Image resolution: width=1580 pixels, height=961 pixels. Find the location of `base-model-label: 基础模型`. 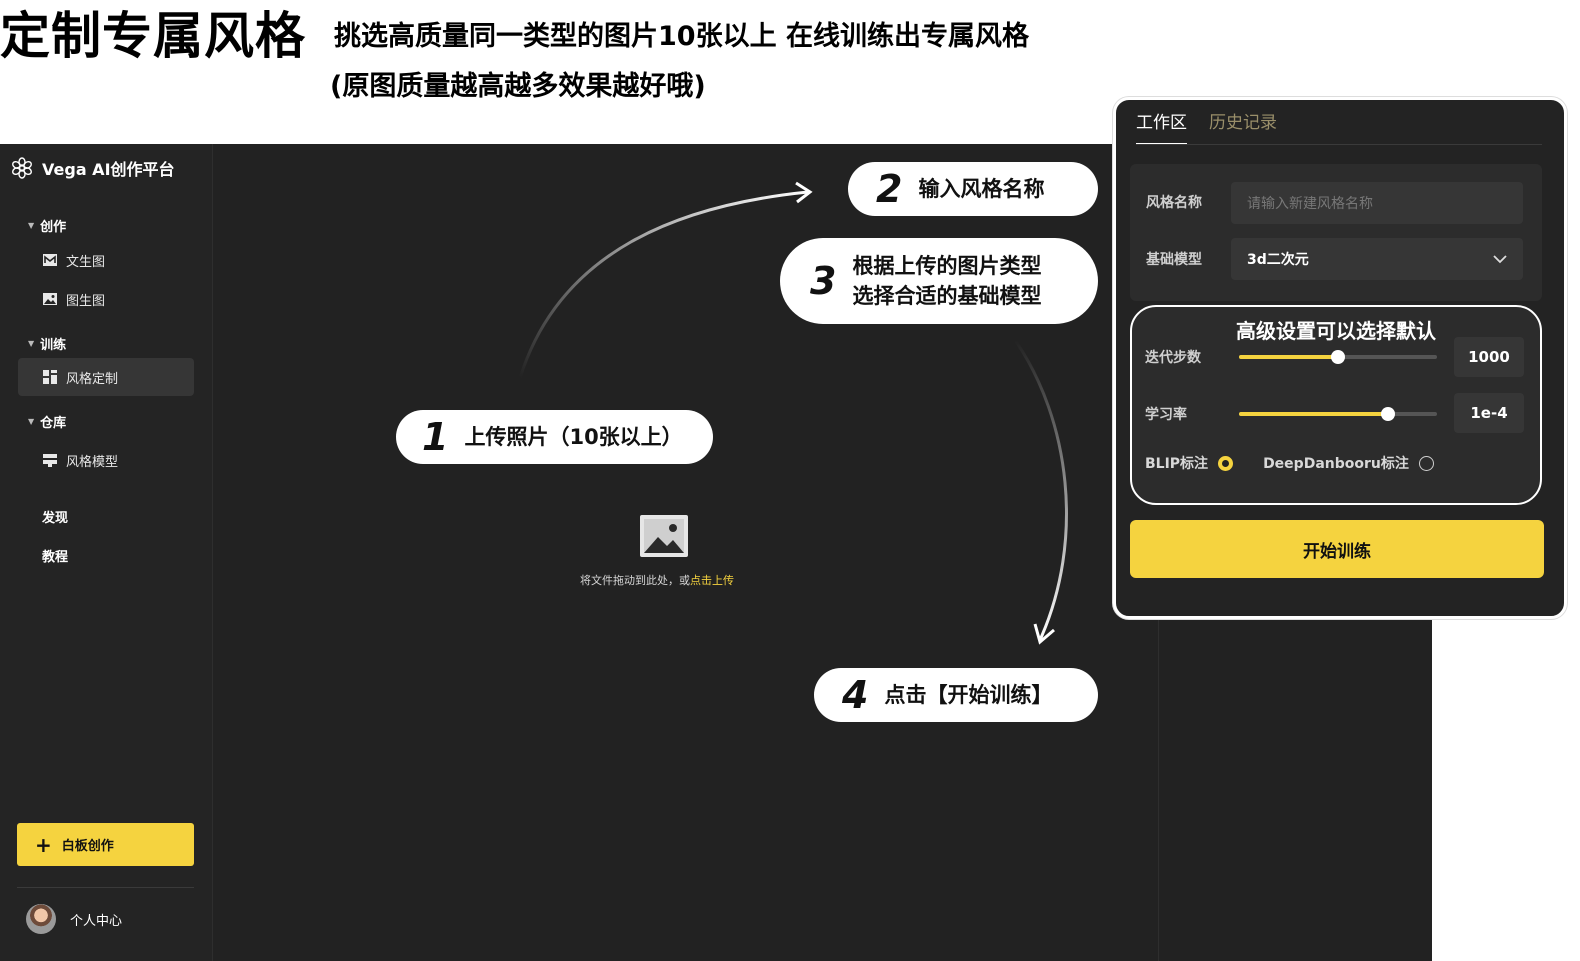

base-model-label: 基础模型 is located at coordinates (1174, 260).